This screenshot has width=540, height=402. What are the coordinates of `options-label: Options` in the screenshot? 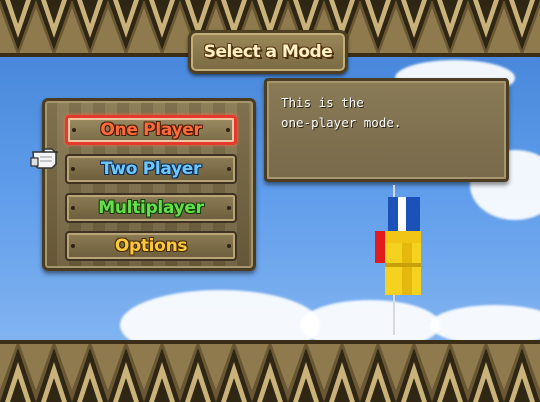 It's located at (151, 246).